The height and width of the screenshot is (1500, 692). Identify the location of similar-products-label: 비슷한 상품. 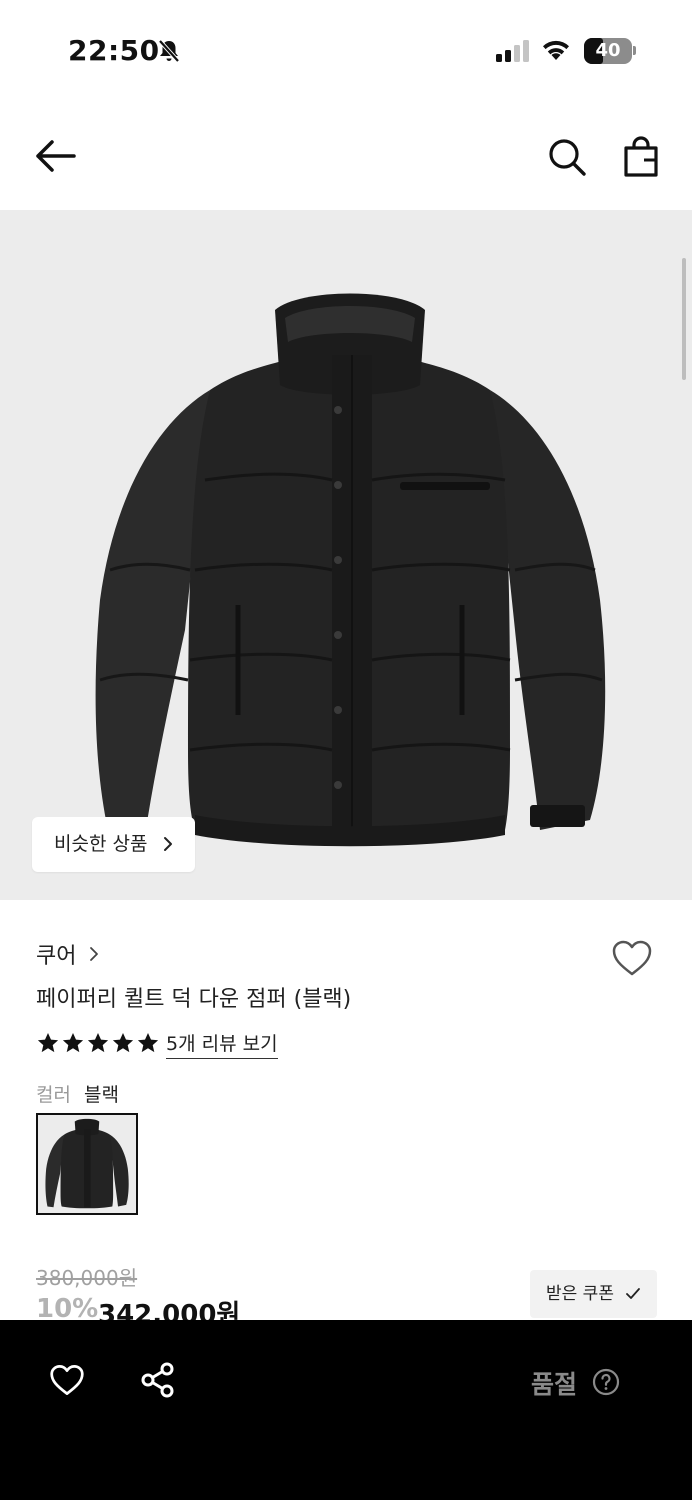
(101, 844).